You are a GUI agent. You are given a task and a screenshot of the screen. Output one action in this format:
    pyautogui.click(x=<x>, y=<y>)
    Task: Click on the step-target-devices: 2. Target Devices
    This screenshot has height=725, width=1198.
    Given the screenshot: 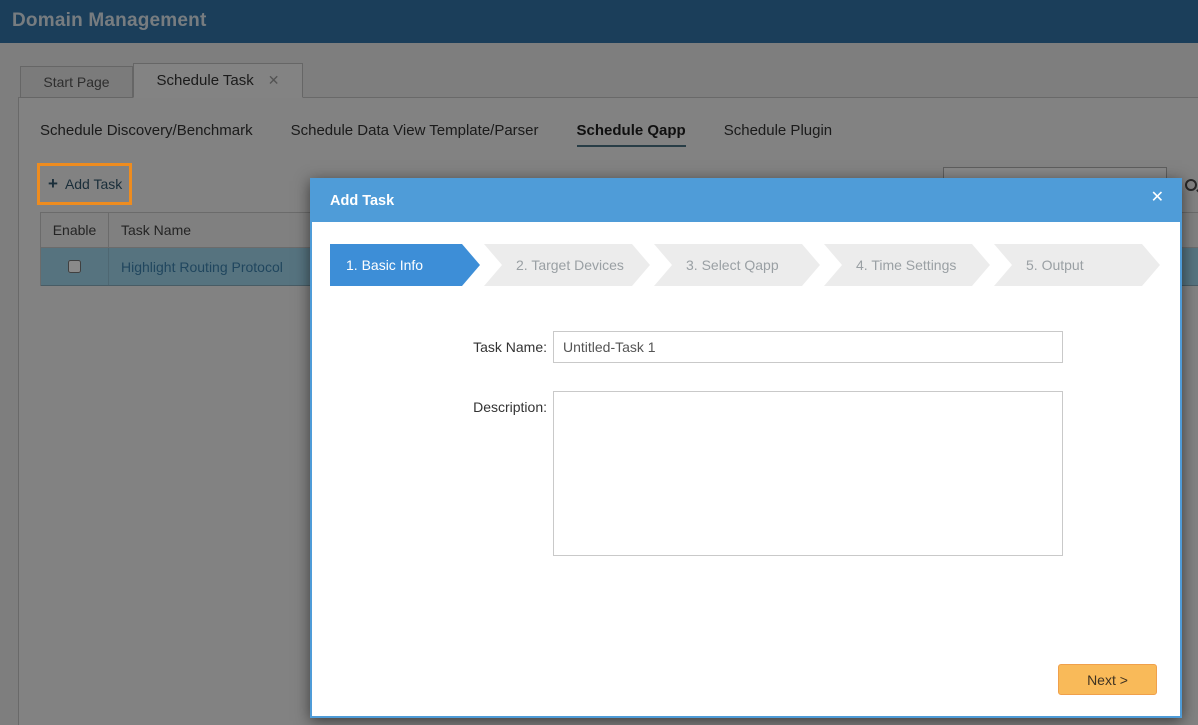 What is the action you would take?
    pyautogui.click(x=567, y=265)
    